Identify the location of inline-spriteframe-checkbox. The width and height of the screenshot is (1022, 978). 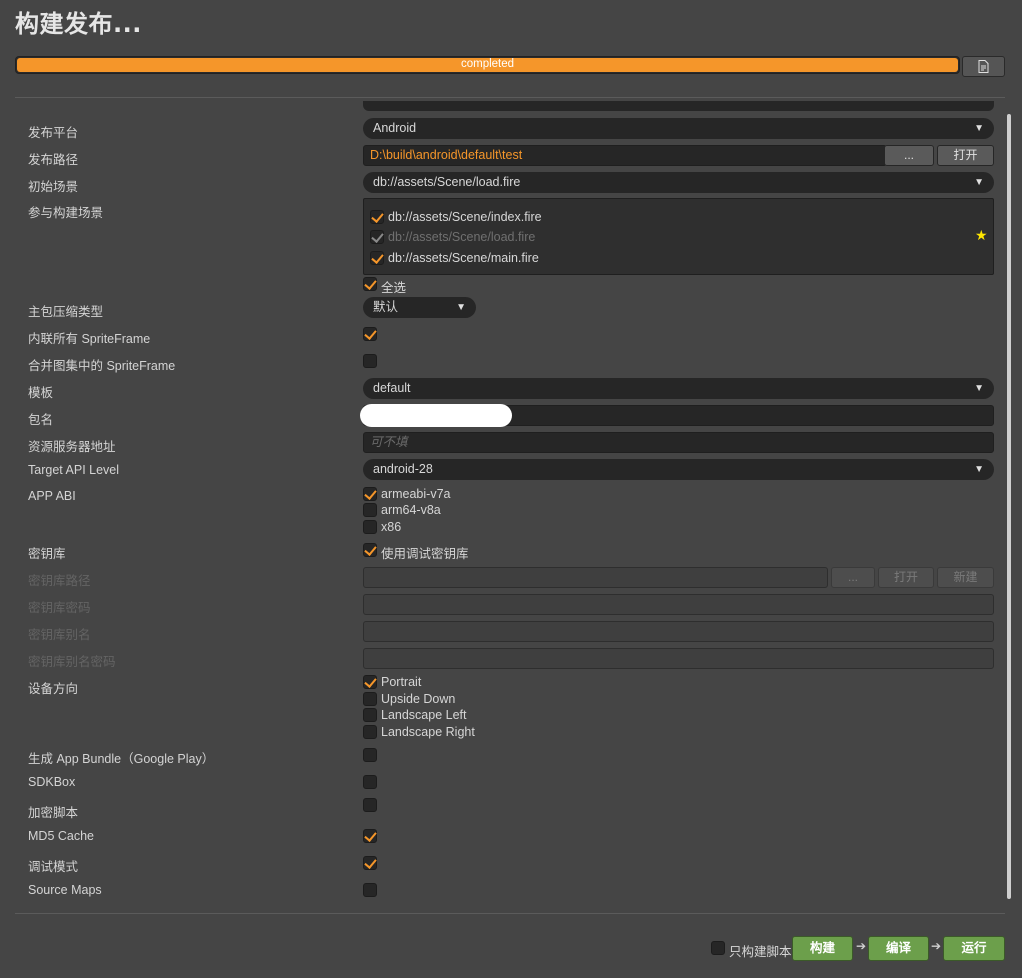
(370, 334).